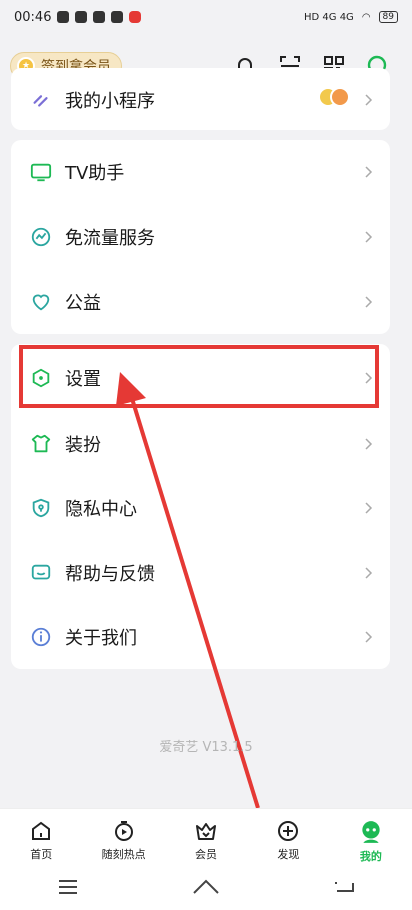  I want to click on back-nav-icon, so click(344, 889).